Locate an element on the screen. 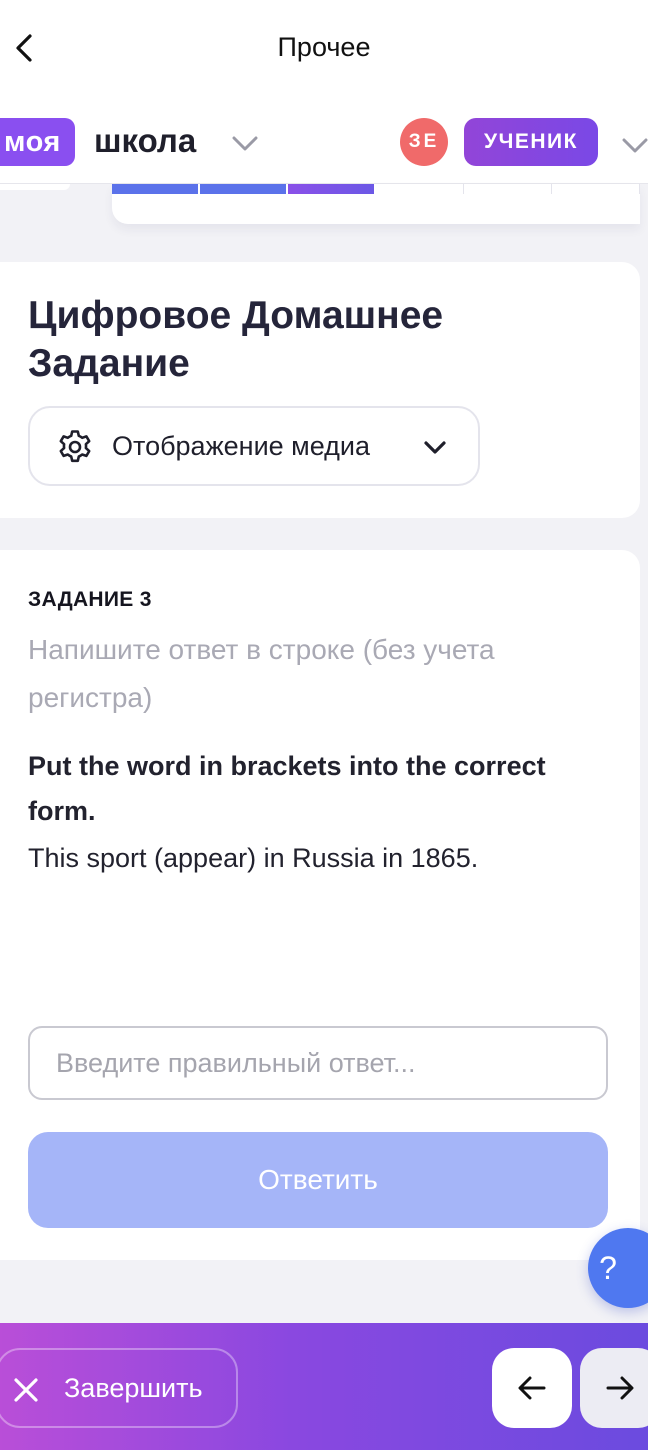 This screenshot has width=648, height=1450. arrow-right-icon is located at coordinates (620, 1388).